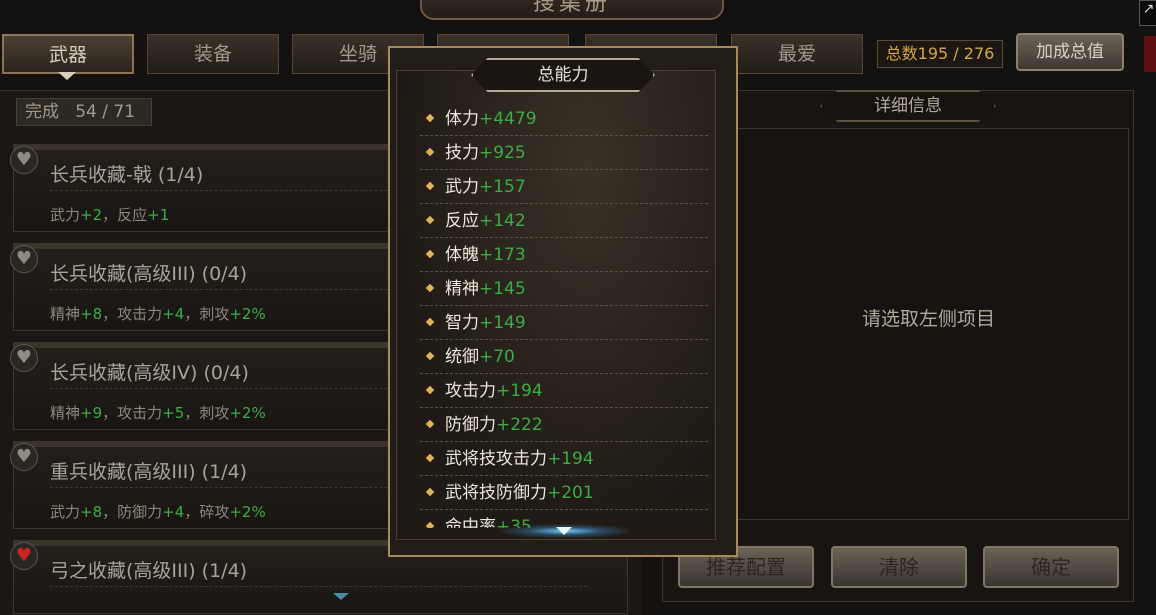 This screenshot has width=1156, height=615. Describe the element at coordinates (564, 289) in the screenshot. I see `stat-row: 精神+145` at that location.